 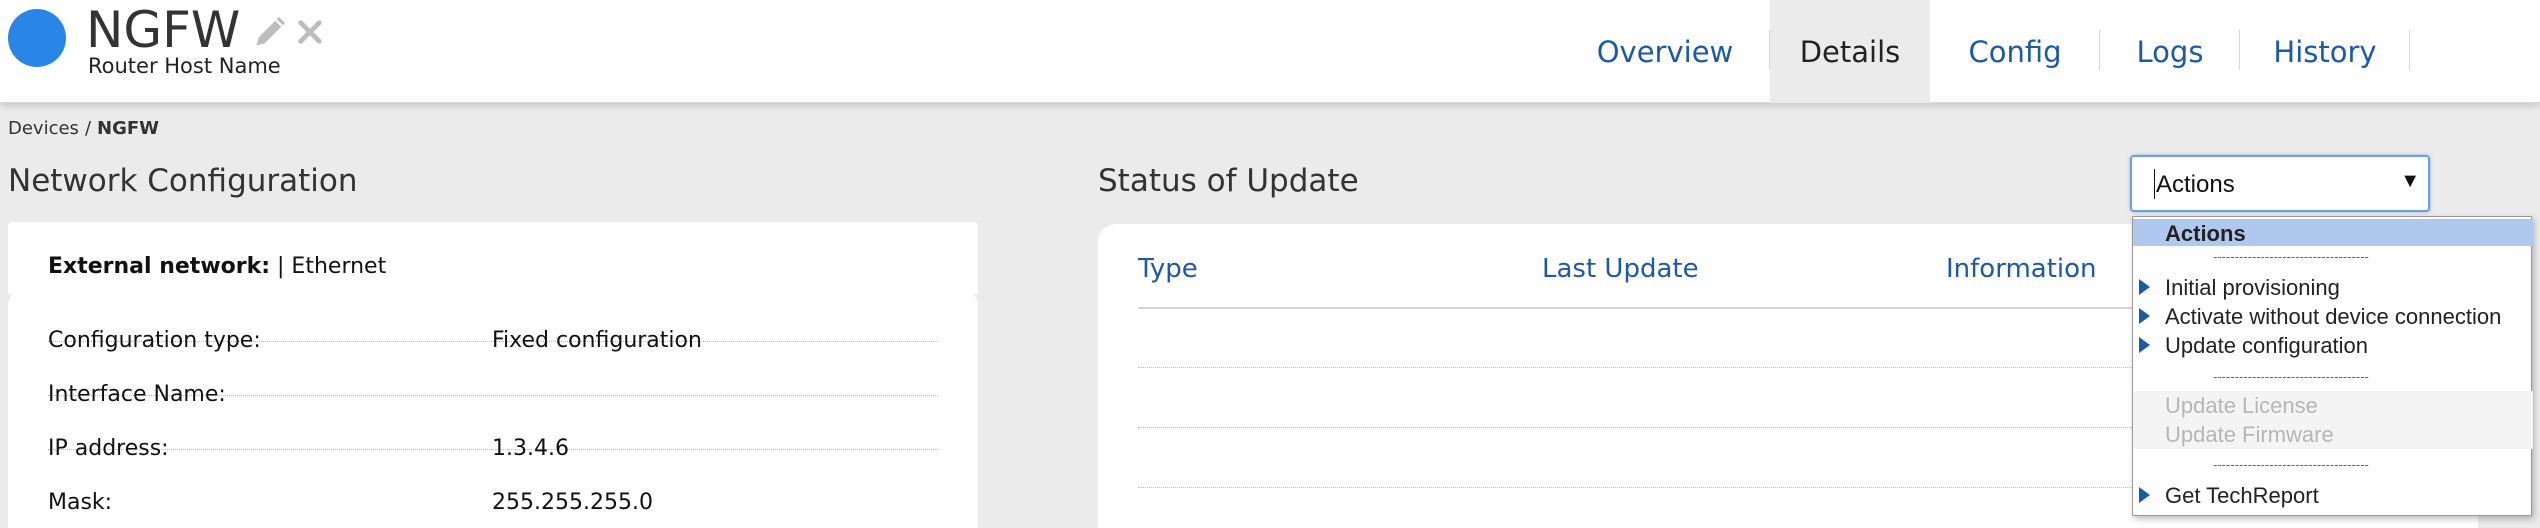 I want to click on dropdown-option-activate-without-connection: Activate without device connection, so click(x=2333, y=316).